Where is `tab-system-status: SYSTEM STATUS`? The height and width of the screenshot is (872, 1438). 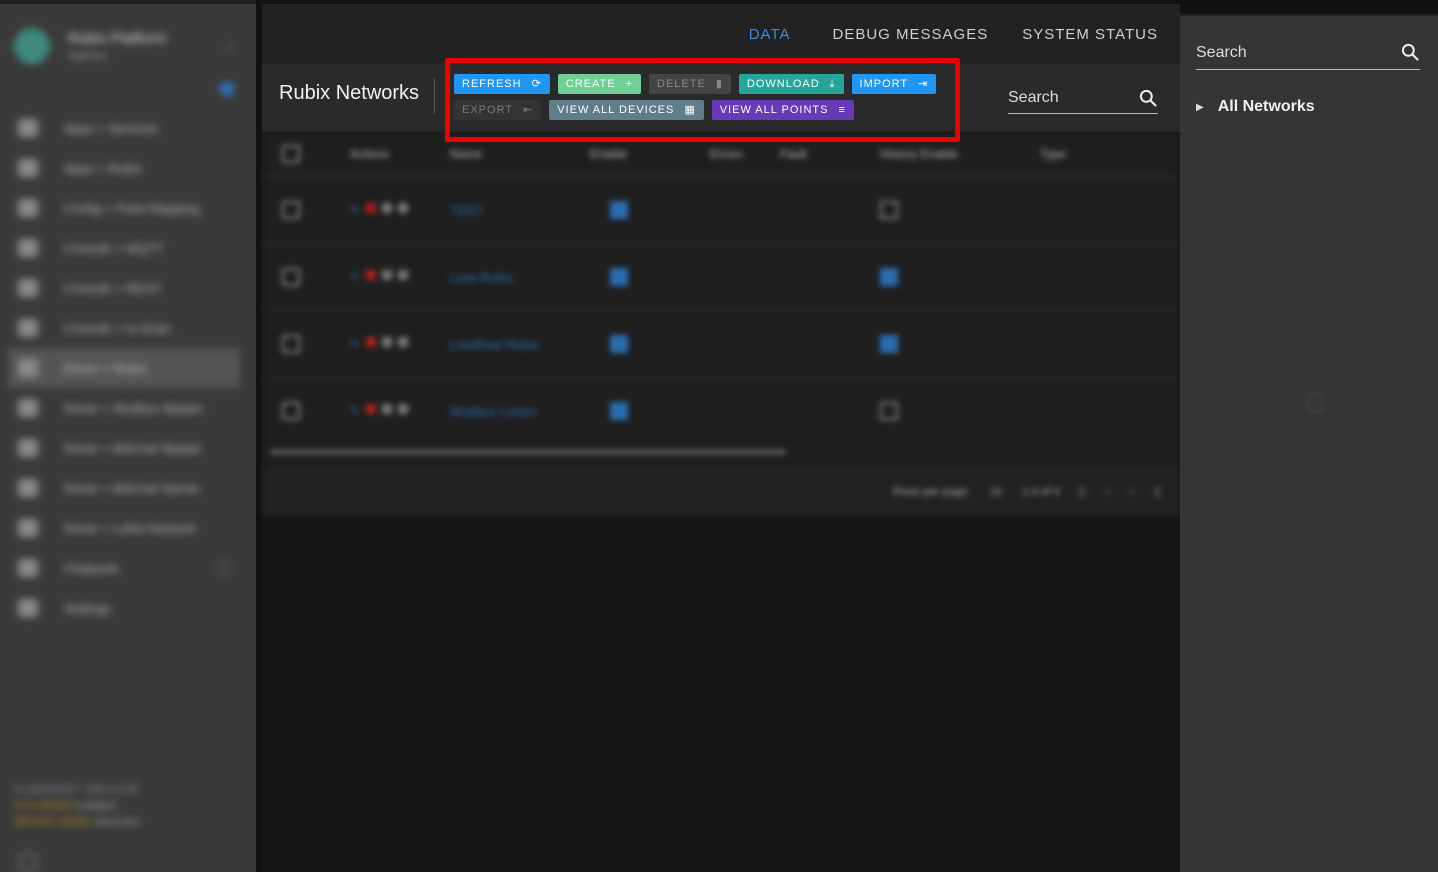
tab-system-status: SYSTEM STATUS is located at coordinates (1090, 34).